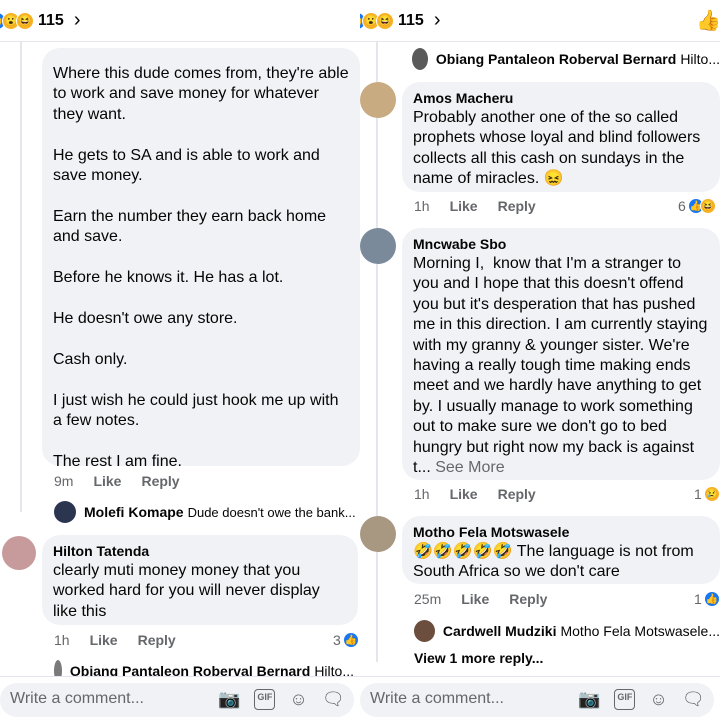  I want to click on reactions-summary: 👍 😮 😆 115 ›, so click(40, 20).